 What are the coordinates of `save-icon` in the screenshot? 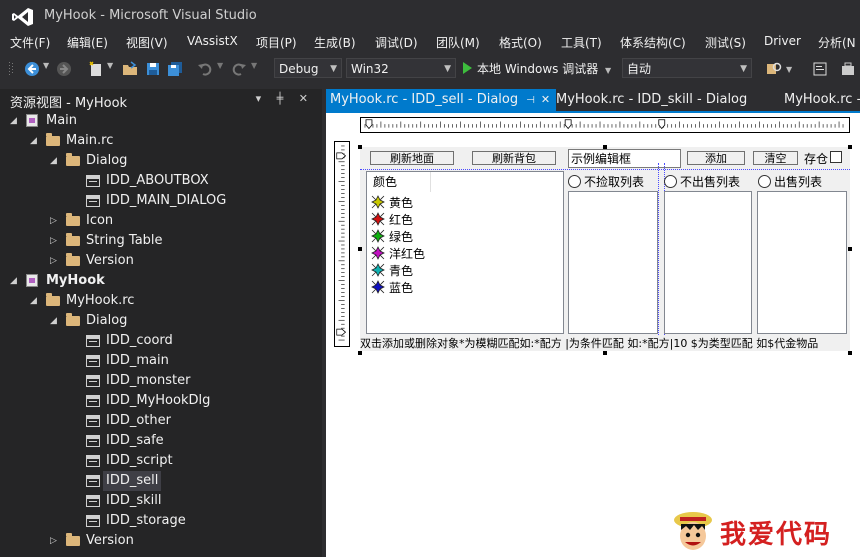 It's located at (153, 69).